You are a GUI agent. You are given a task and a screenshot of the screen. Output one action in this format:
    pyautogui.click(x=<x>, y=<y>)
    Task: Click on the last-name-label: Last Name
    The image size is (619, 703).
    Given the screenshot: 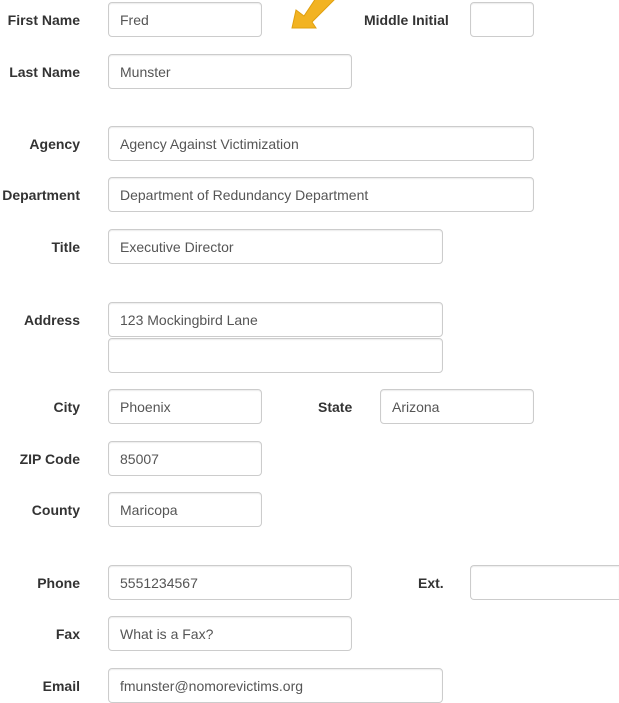 What is the action you would take?
    pyautogui.click(x=44, y=72)
    